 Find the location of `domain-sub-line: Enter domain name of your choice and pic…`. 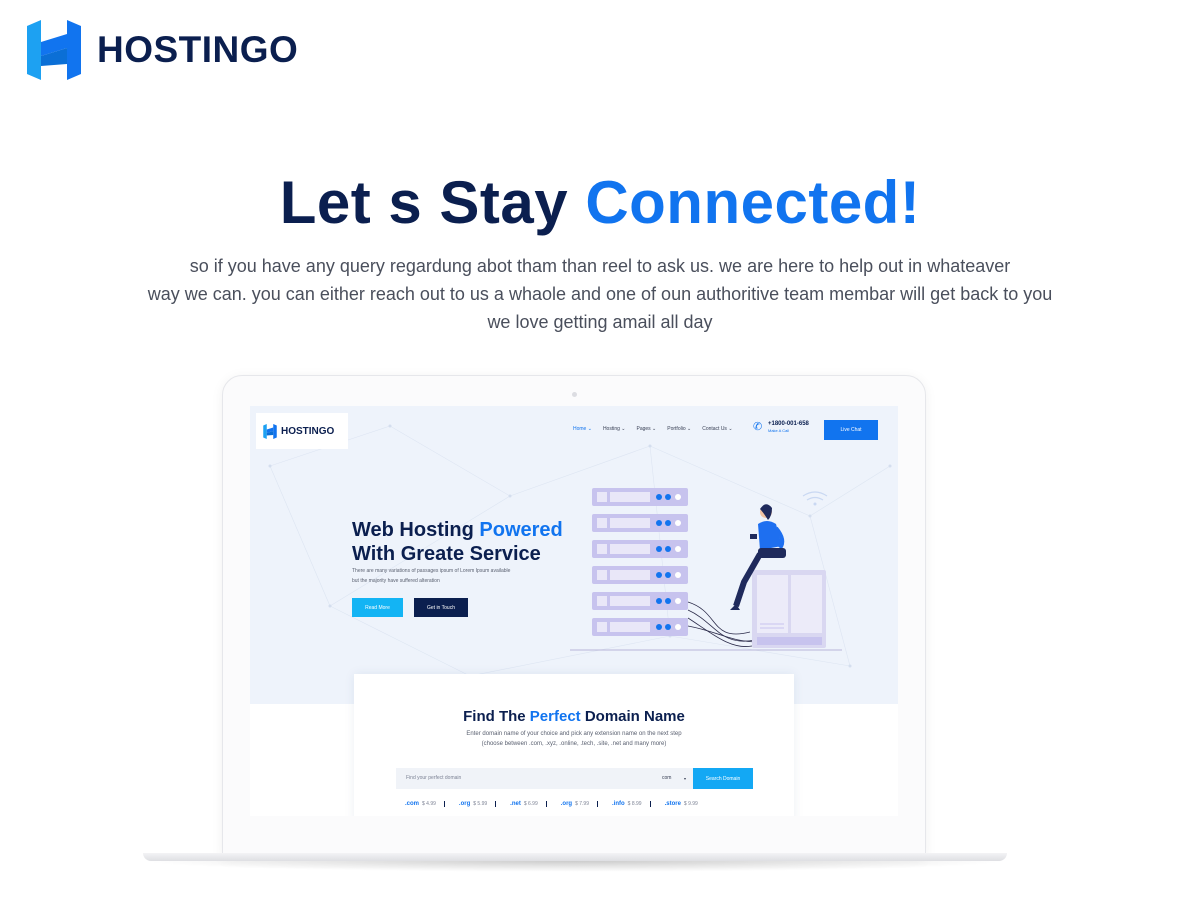

domain-sub-line: Enter domain name of your choice and pic… is located at coordinates (574, 734).